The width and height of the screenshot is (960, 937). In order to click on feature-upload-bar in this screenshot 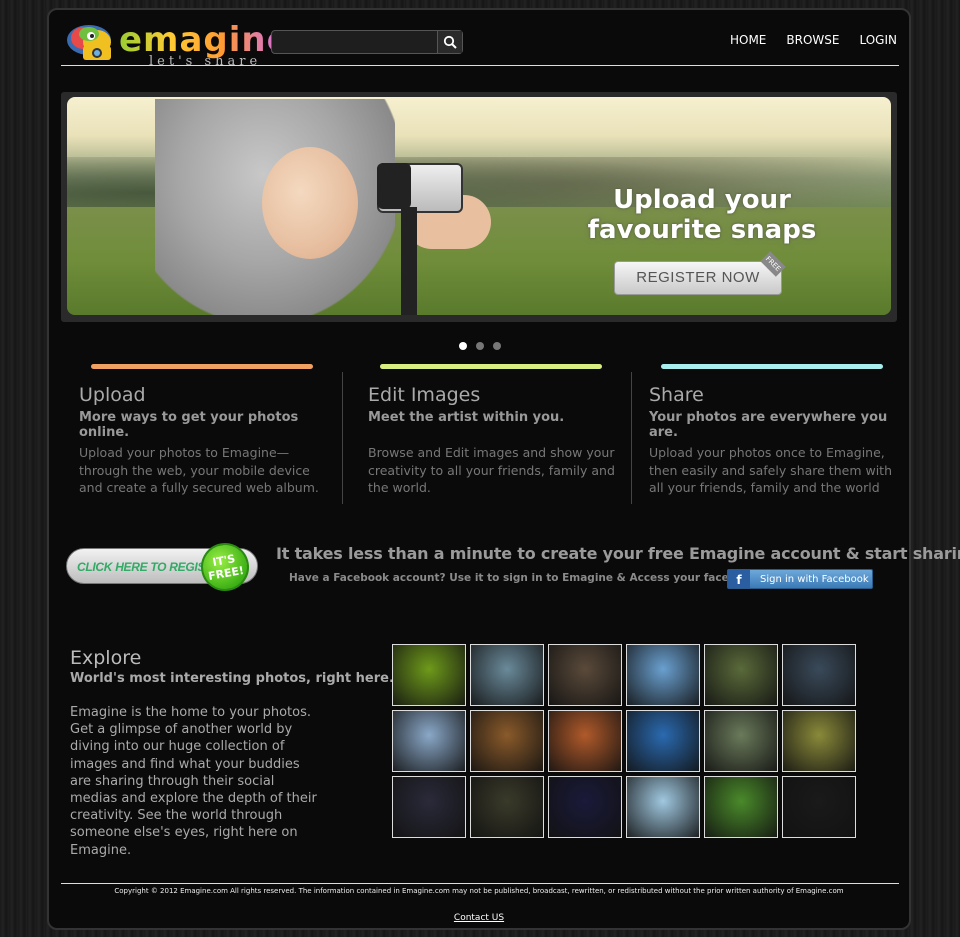, I will do `click(202, 366)`.